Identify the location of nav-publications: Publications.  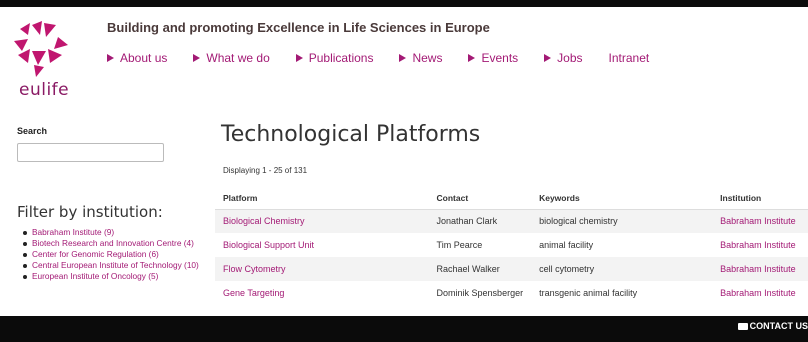
(334, 58).